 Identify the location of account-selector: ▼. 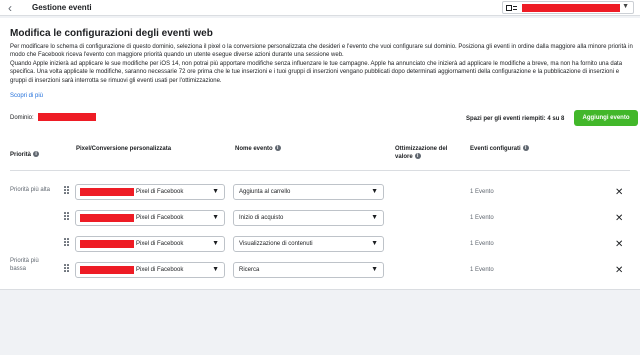
(568, 7).